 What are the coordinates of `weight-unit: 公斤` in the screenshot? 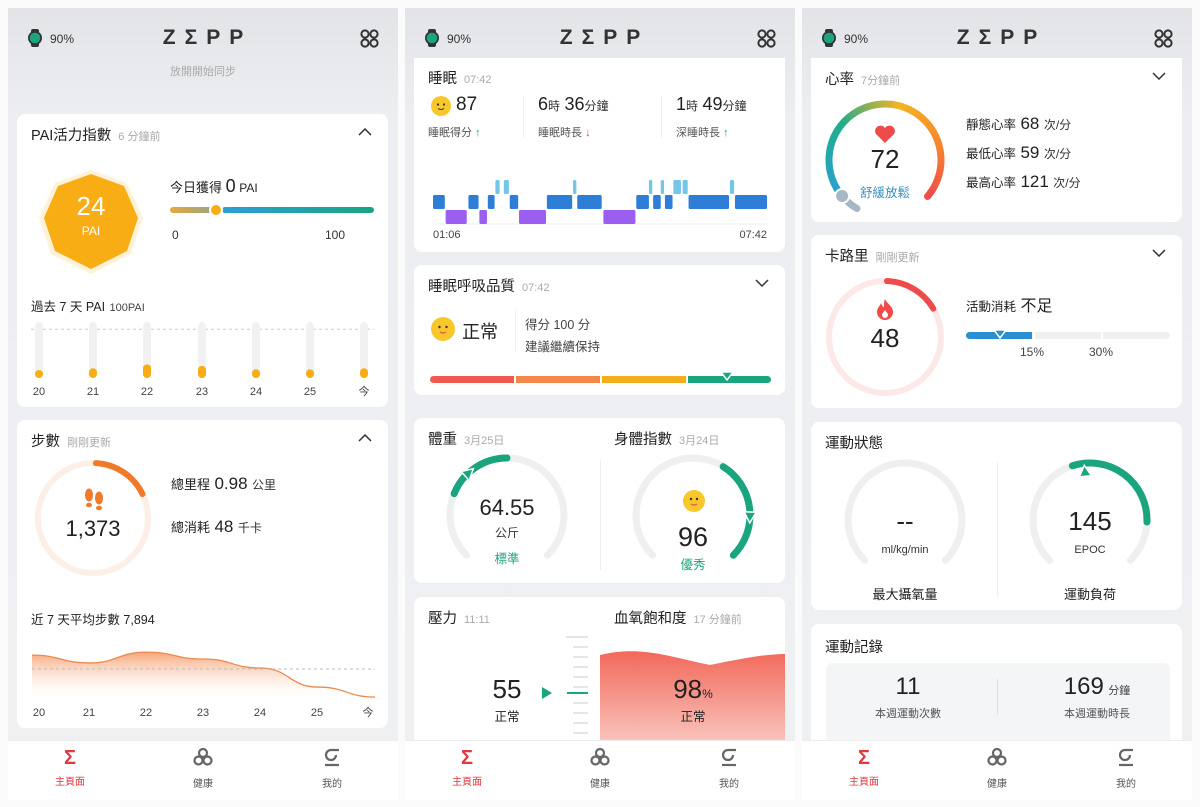 It's located at (506, 533).